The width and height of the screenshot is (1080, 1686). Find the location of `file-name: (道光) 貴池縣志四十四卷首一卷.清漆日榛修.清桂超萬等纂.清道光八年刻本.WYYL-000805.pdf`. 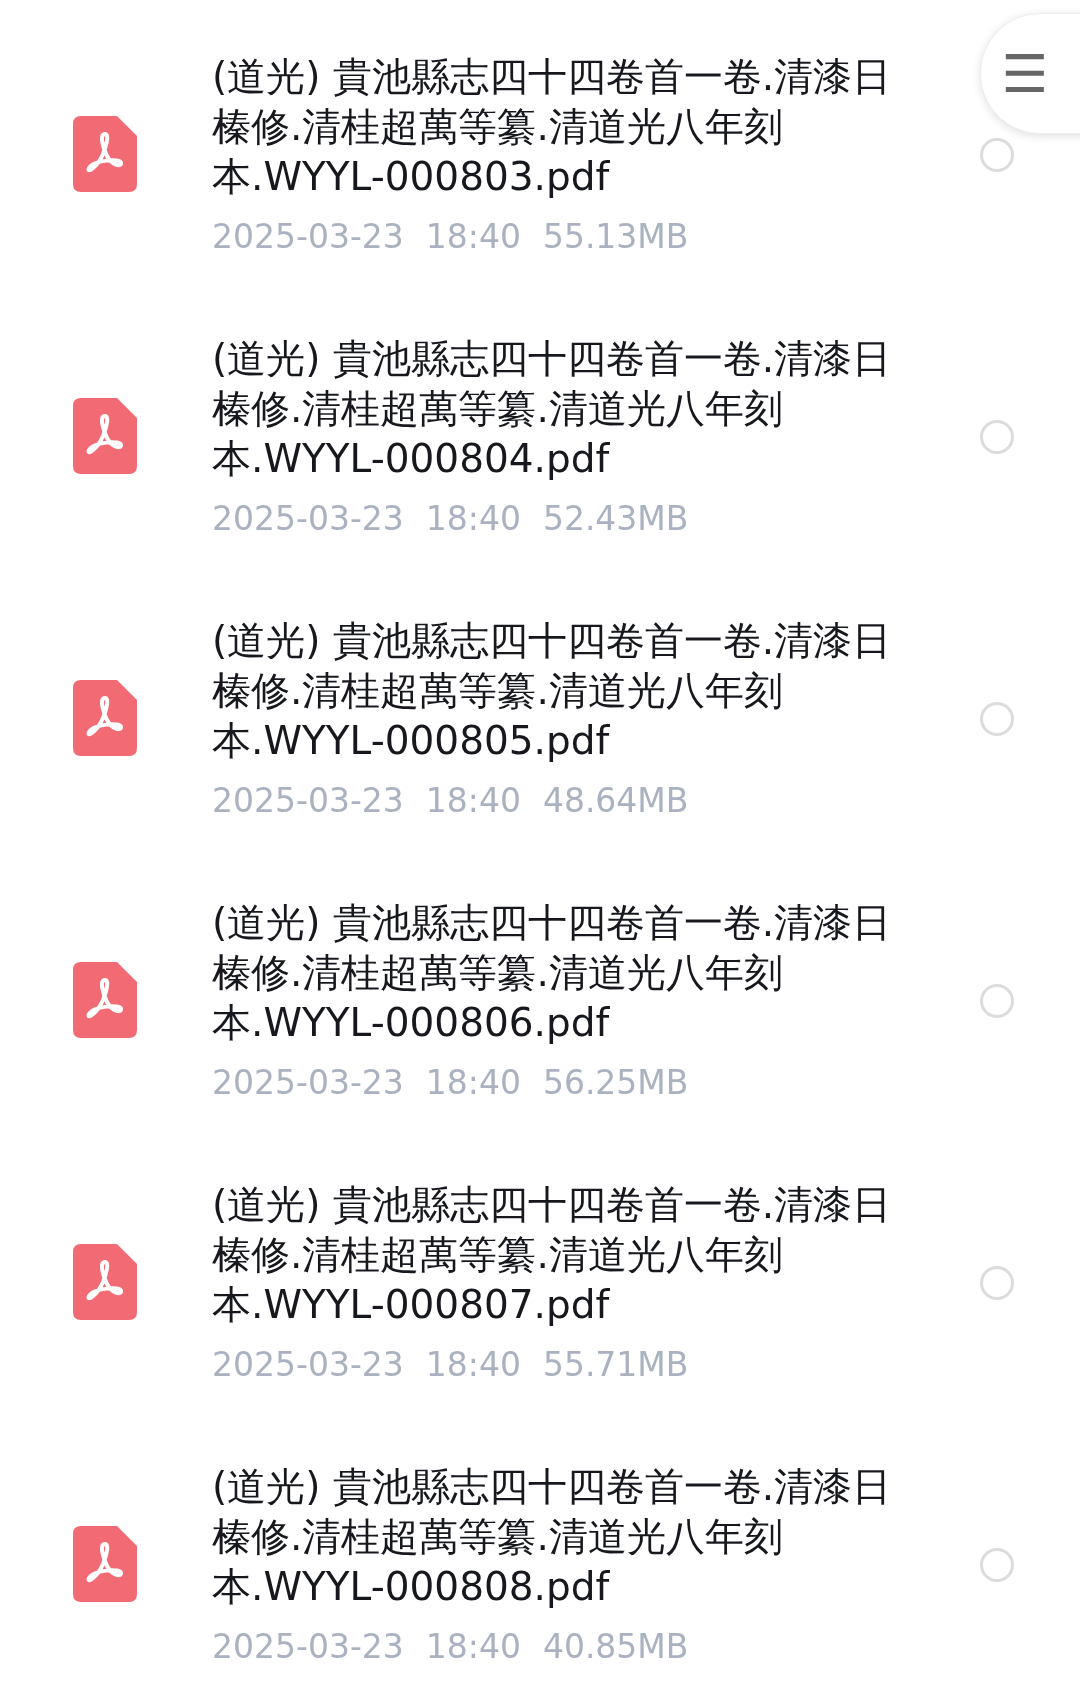

file-name: (道光) 貴池縣志四十四卷首一卷.清漆日榛修.清桂超萬等纂.清道光八年刻本.WYYL-000805.pdf is located at coordinates (562, 691).